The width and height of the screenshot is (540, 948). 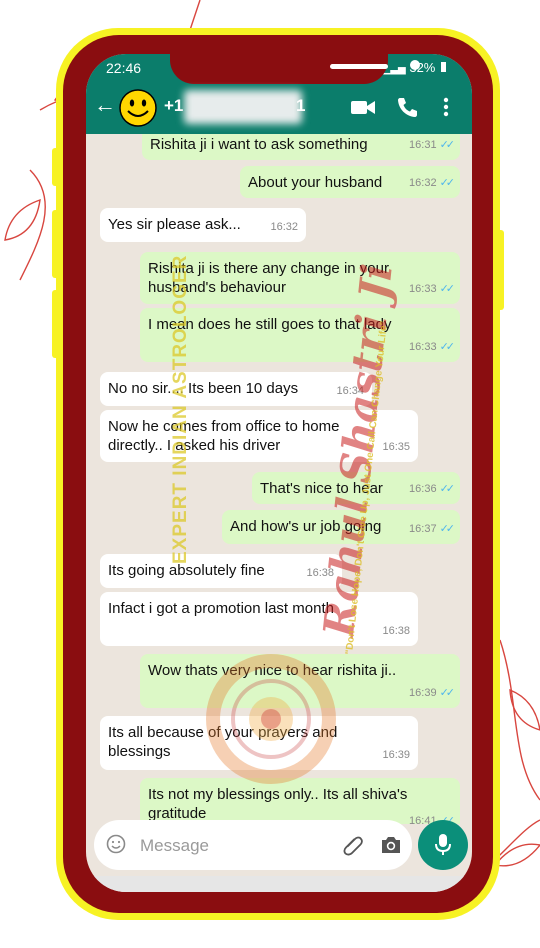 I want to click on message-composer, so click(x=253, y=845).